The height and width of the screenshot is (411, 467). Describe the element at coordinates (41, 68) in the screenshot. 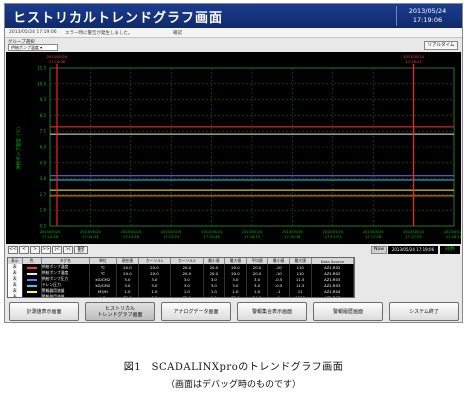

I see `y-tick-label: 11.5` at that location.